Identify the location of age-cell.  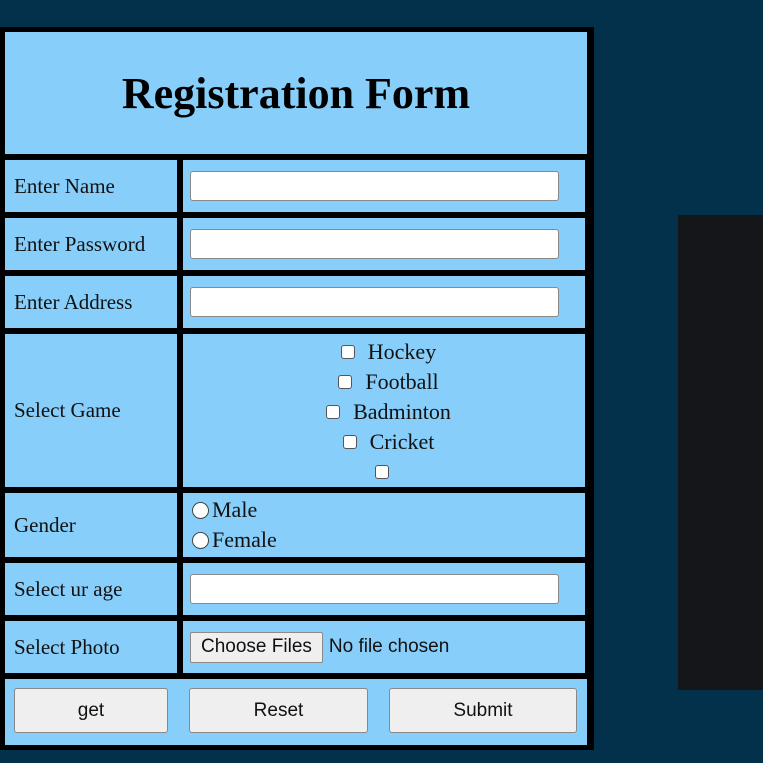
(384, 589).